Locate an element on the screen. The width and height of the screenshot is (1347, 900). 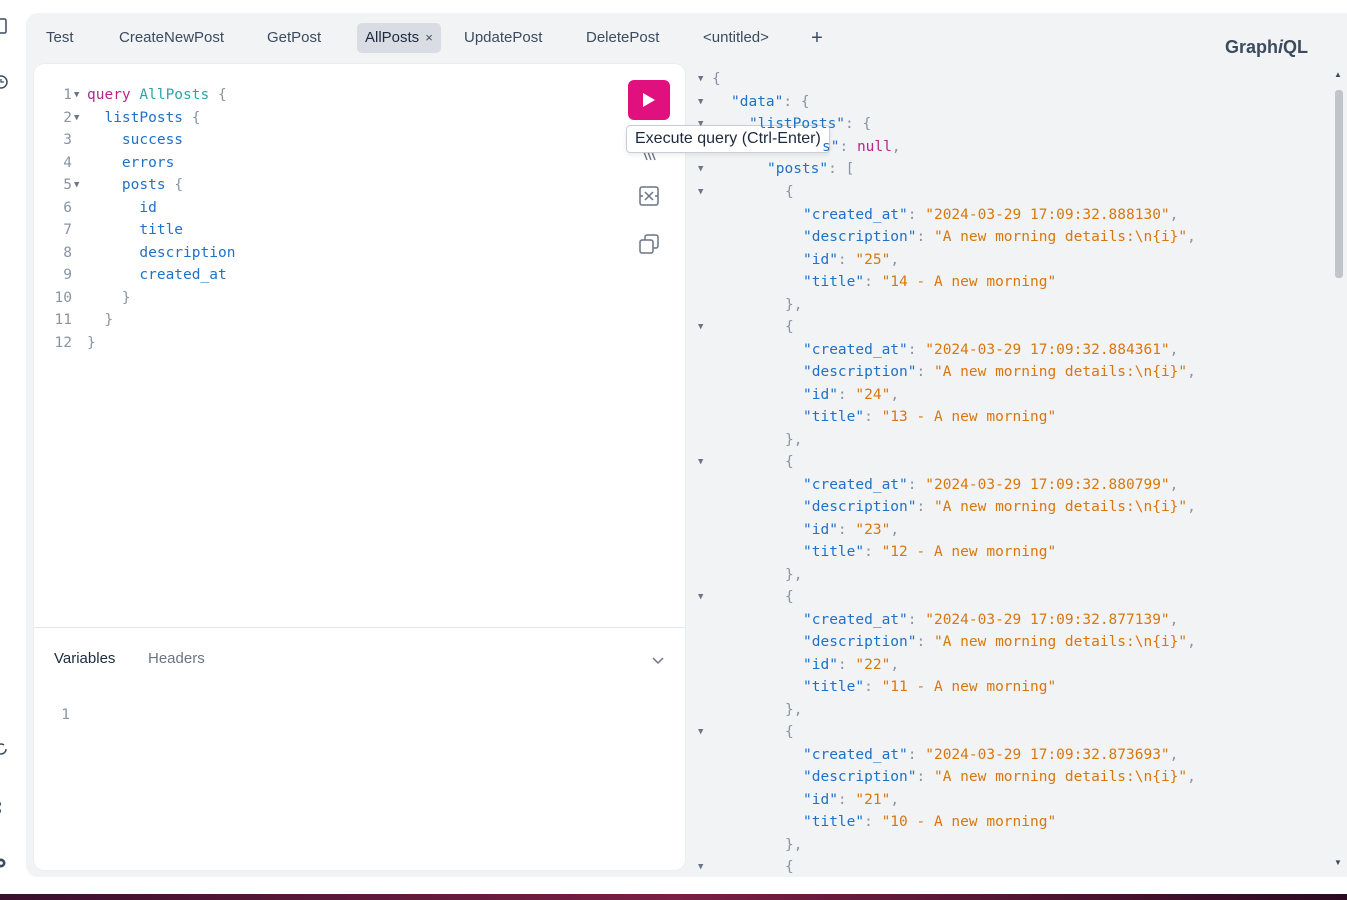
tab-allposts: AllPosts × is located at coordinates (399, 38).